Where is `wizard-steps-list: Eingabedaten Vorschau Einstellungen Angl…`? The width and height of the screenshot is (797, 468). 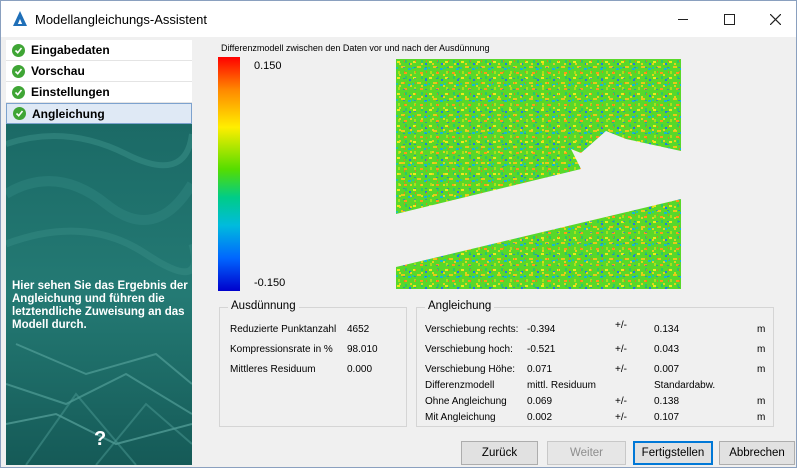 wizard-steps-list: Eingabedaten Vorschau Einstellungen Angl… is located at coordinates (99, 82).